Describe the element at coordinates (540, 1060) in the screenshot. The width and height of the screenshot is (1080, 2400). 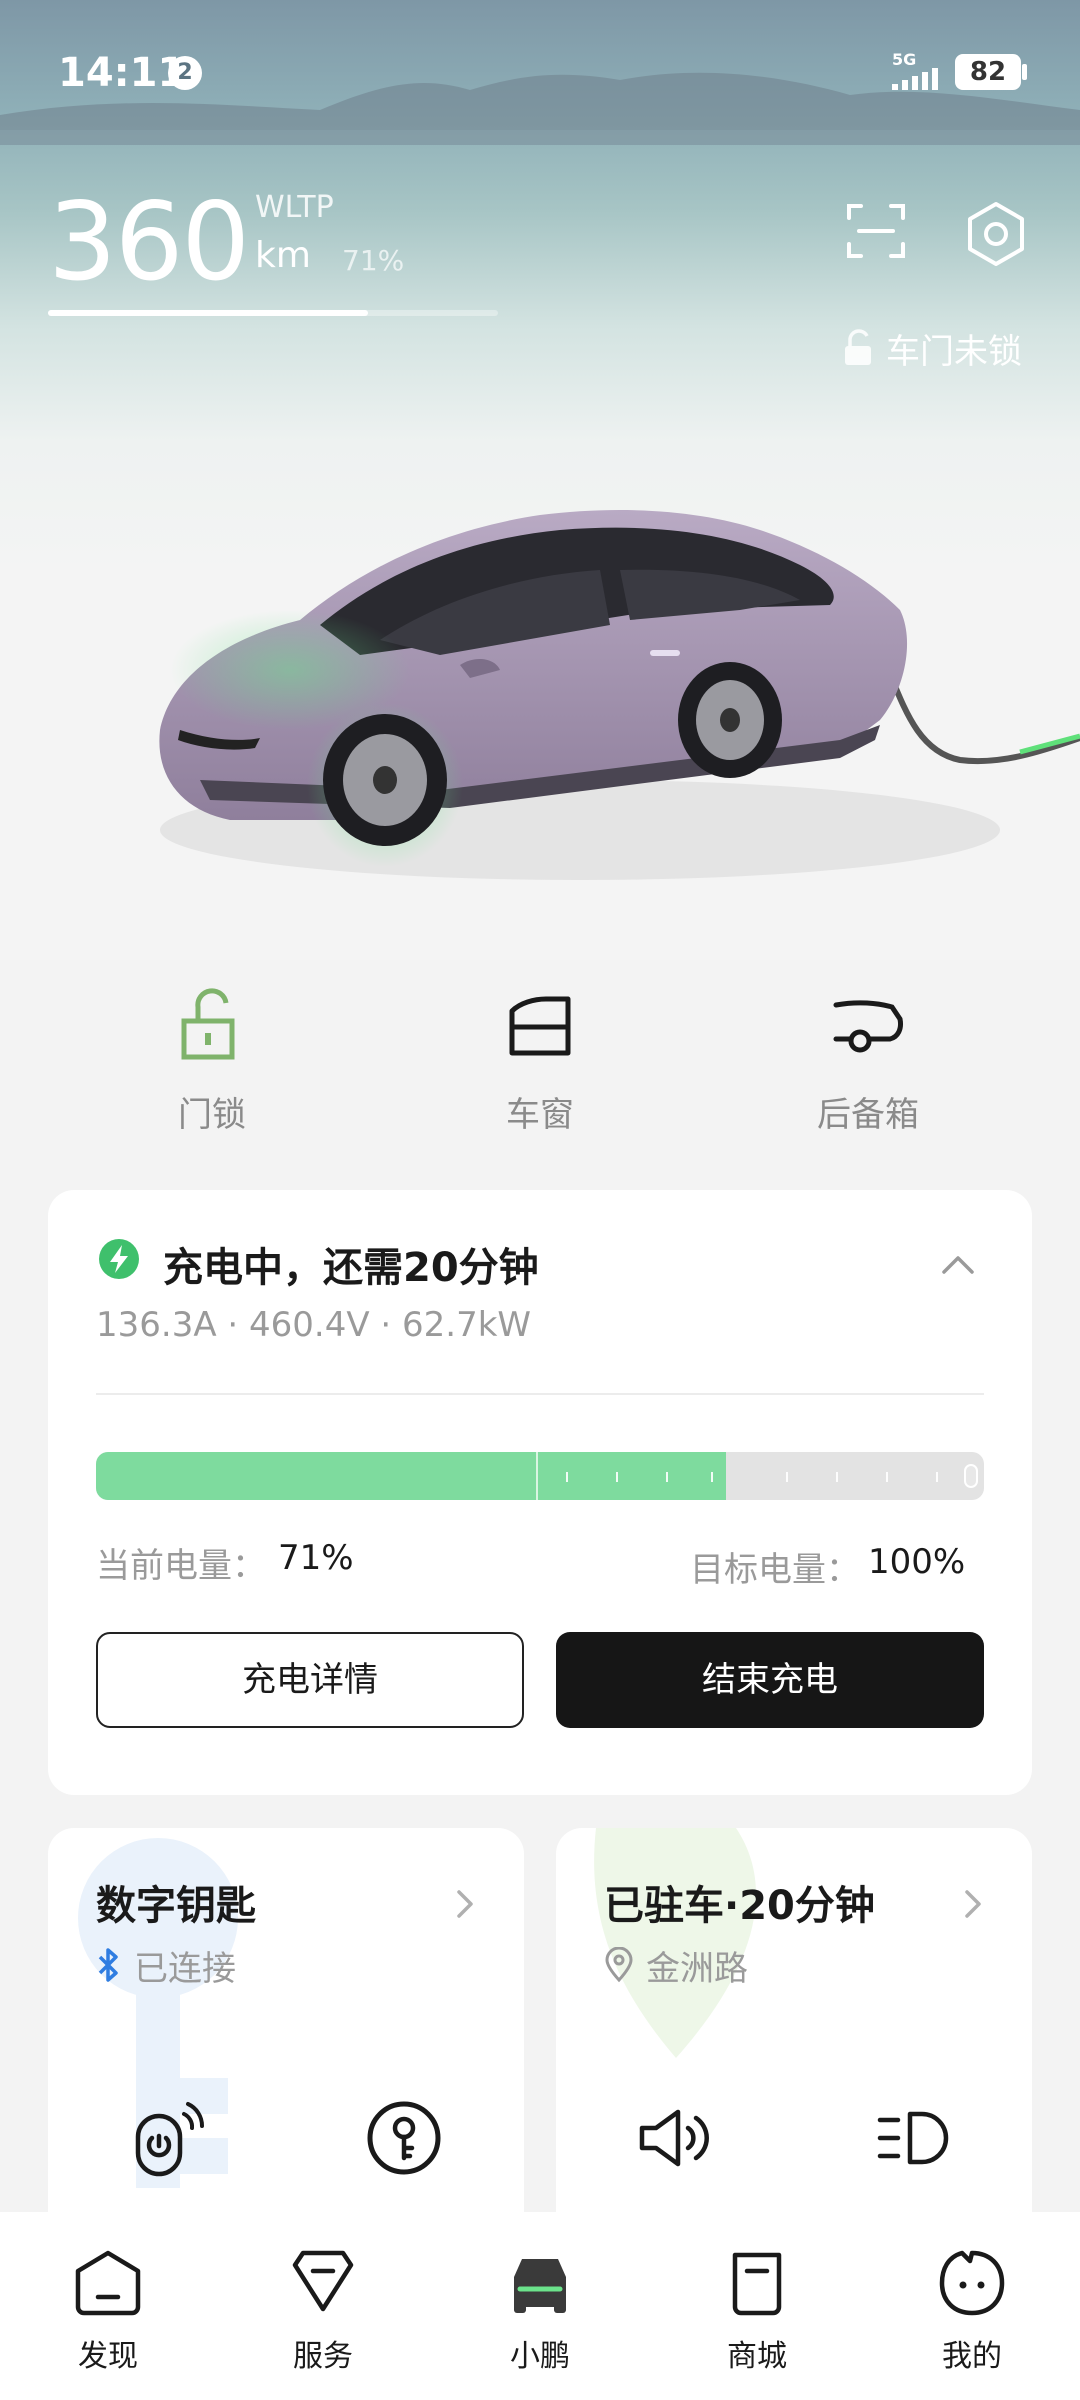
I see `window-control: 车窗` at that location.